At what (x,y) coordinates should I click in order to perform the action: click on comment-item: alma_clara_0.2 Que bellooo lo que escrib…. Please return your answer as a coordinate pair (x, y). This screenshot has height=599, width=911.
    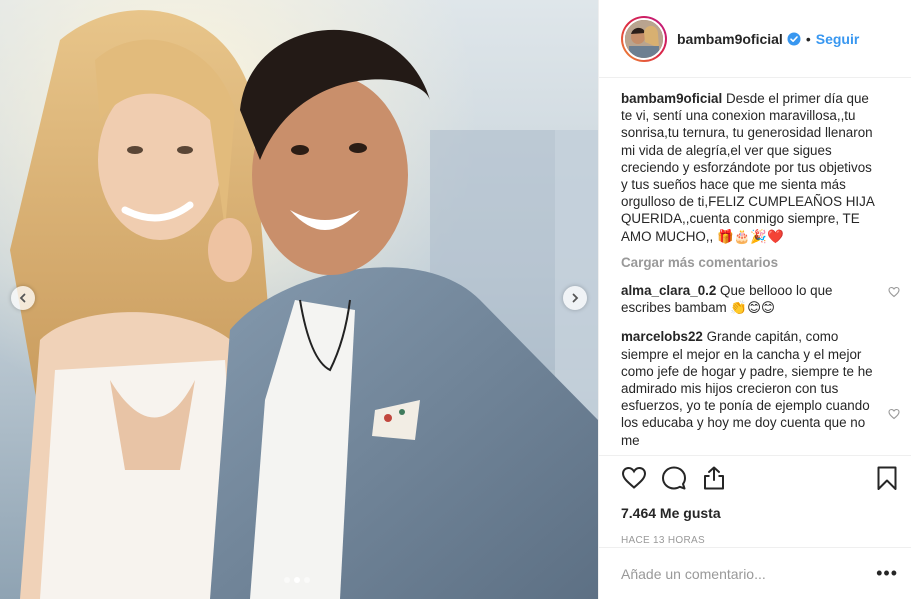
    Looking at the image, I should click on (762, 299).